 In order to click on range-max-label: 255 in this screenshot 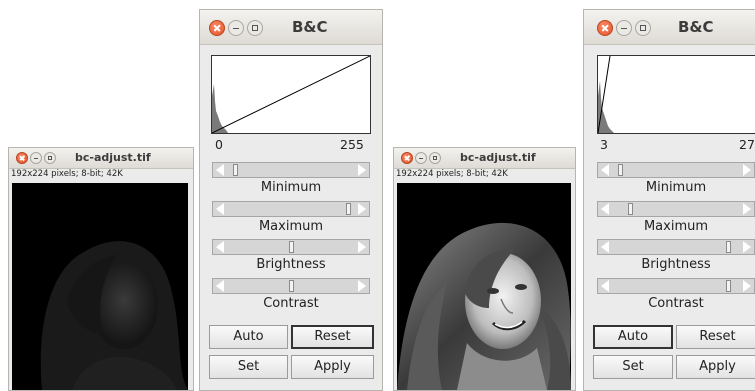, I will do `click(352, 144)`.